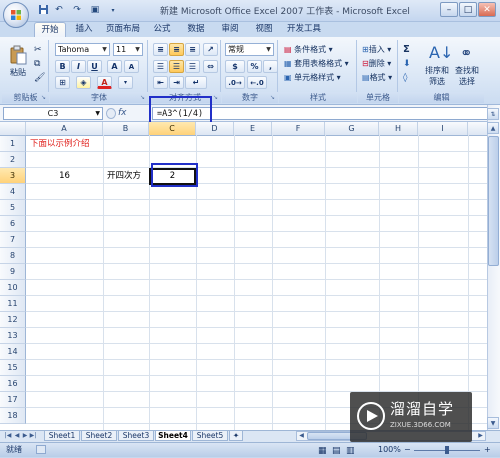 This screenshot has width=500, height=458. I want to click on align-middle-icon: ≡, so click(176, 49).